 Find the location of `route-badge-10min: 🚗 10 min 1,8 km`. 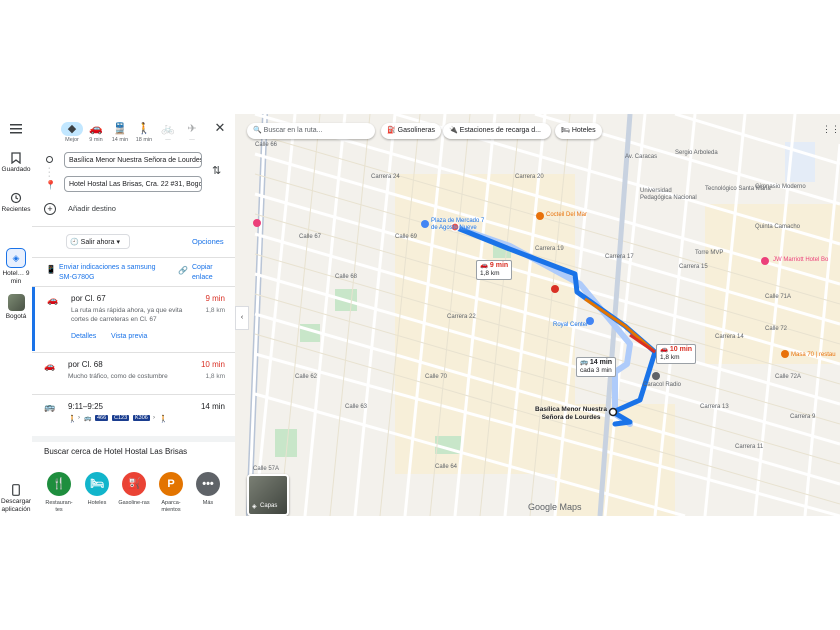

route-badge-10min: 🚗 10 min 1,8 km is located at coordinates (676, 354).